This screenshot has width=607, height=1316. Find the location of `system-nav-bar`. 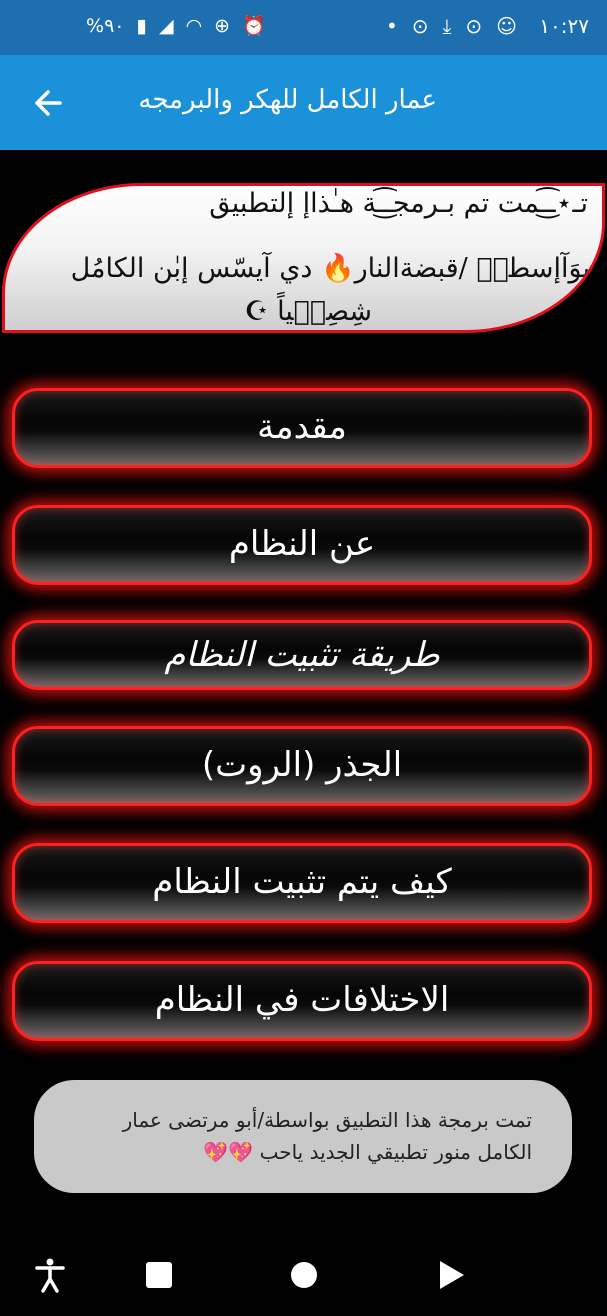

system-nav-bar is located at coordinates (303, 1275).